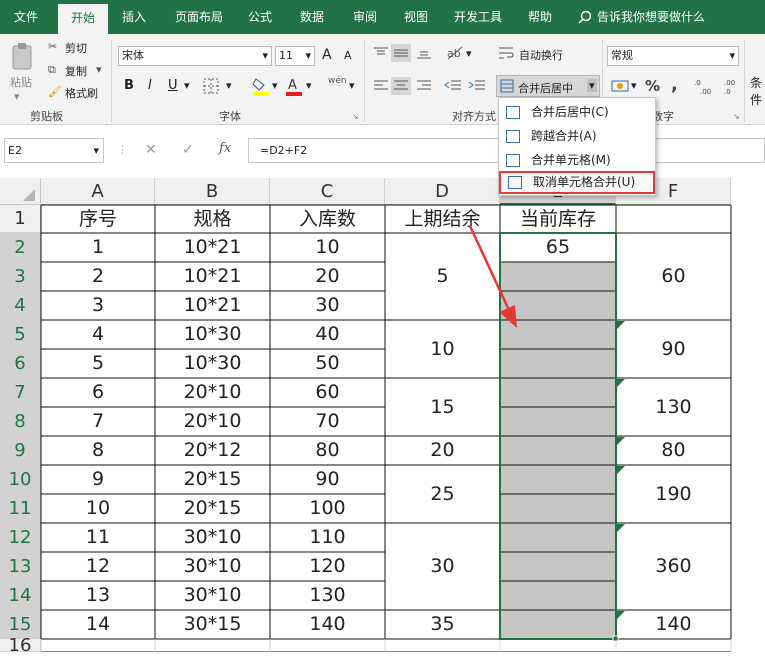 The width and height of the screenshot is (765, 656). Describe the element at coordinates (98, 247) in the screenshot. I see `cell-a: 1` at that location.